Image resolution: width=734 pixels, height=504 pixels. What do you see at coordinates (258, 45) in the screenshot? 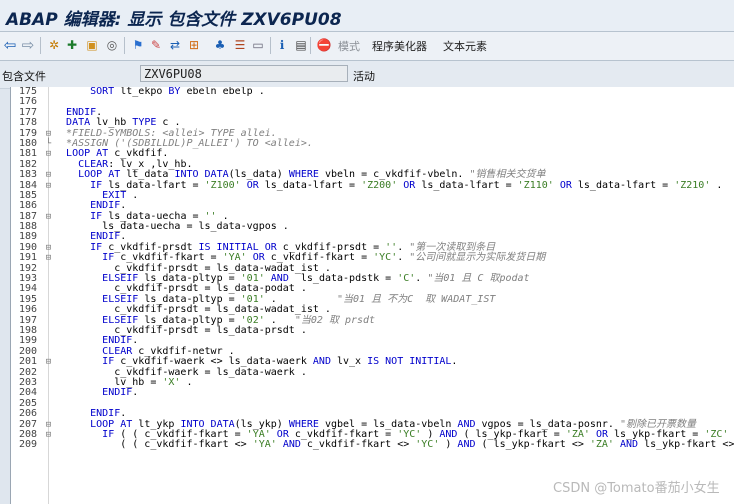
I see `split-icon: ▭` at bounding box center [258, 45].